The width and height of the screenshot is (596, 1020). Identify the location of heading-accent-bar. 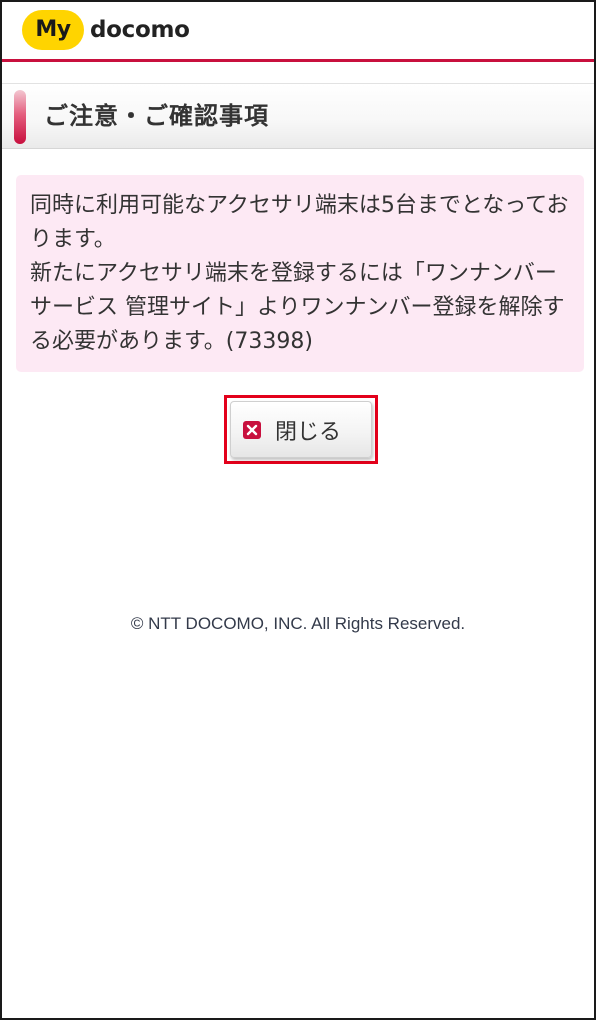
(20, 117).